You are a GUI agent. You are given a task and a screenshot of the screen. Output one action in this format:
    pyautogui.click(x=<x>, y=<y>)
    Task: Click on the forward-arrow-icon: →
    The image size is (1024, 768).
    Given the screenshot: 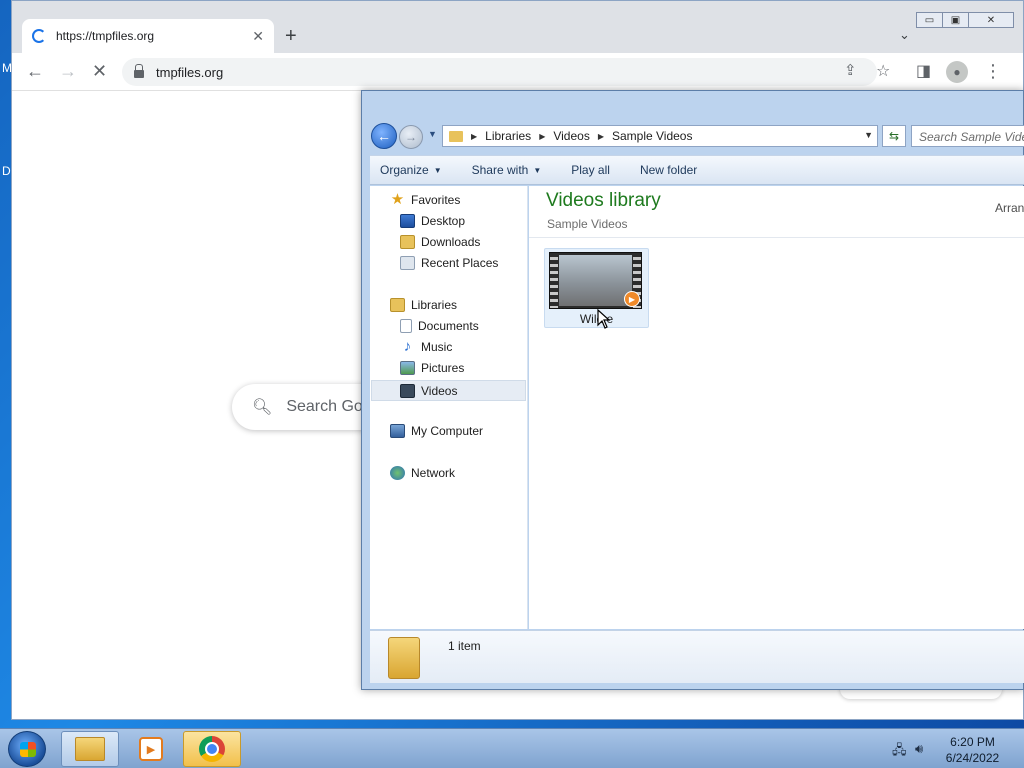 What is the action you would take?
    pyautogui.click(x=68, y=71)
    